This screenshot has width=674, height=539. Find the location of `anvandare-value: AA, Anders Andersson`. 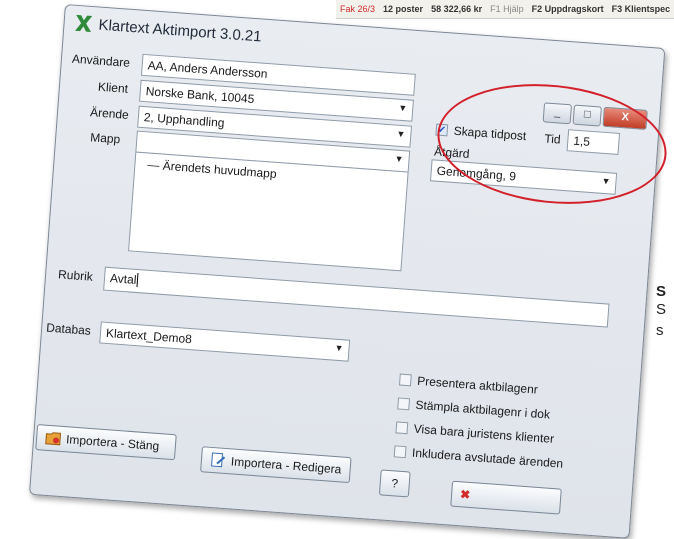

anvandare-value: AA, Anders Andersson is located at coordinates (208, 69).